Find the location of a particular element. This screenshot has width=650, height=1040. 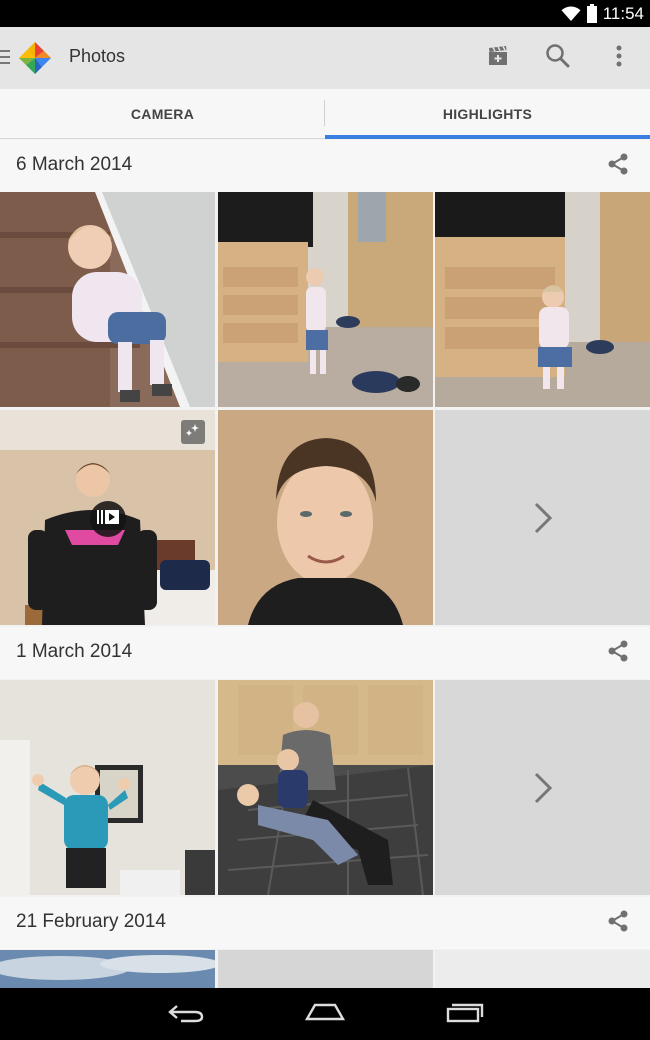

photo-girl-by-tv is located at coordinates (325, 299).